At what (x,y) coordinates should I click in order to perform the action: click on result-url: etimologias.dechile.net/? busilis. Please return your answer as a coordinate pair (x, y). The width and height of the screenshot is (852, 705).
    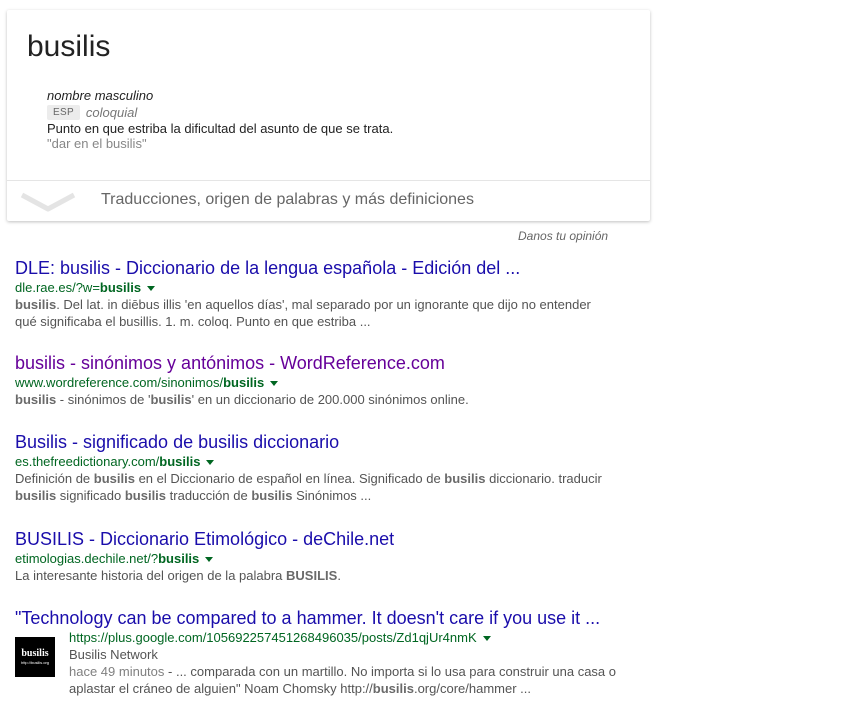
    Looking at the image, I should click on (310, 558).